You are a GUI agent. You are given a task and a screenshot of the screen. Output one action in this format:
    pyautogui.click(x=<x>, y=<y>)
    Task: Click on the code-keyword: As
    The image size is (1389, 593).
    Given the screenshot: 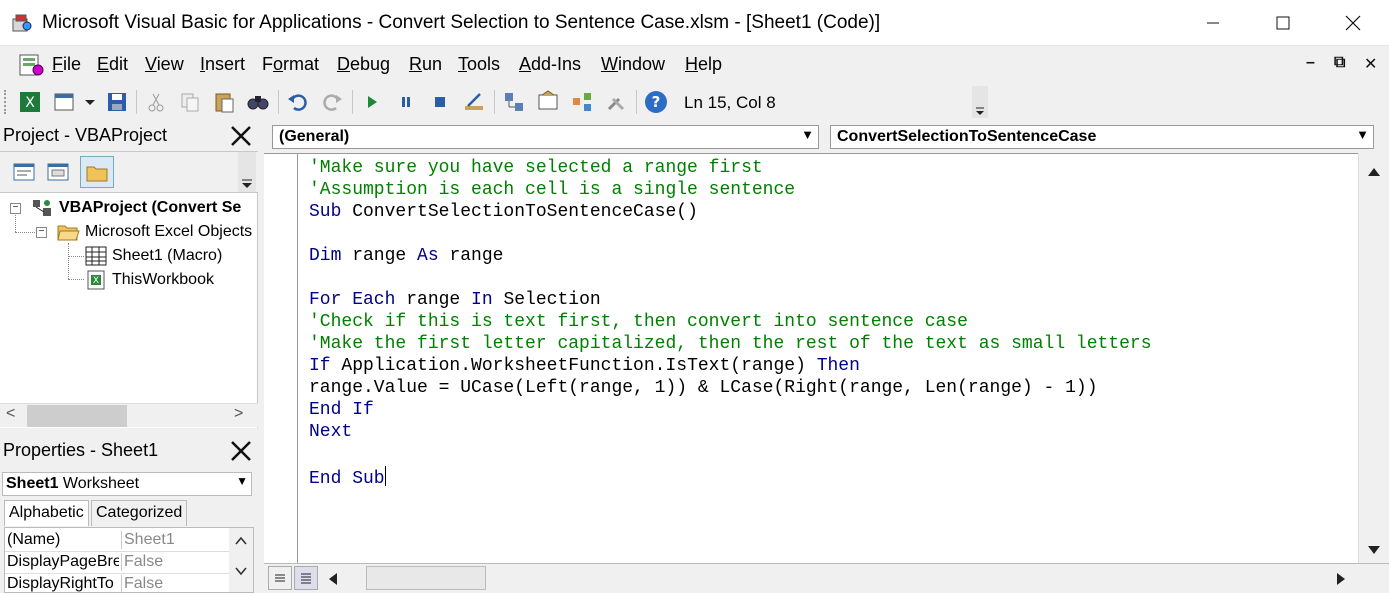 What is the action you would take?
    pyautogui.click(x=428, y=256)
    